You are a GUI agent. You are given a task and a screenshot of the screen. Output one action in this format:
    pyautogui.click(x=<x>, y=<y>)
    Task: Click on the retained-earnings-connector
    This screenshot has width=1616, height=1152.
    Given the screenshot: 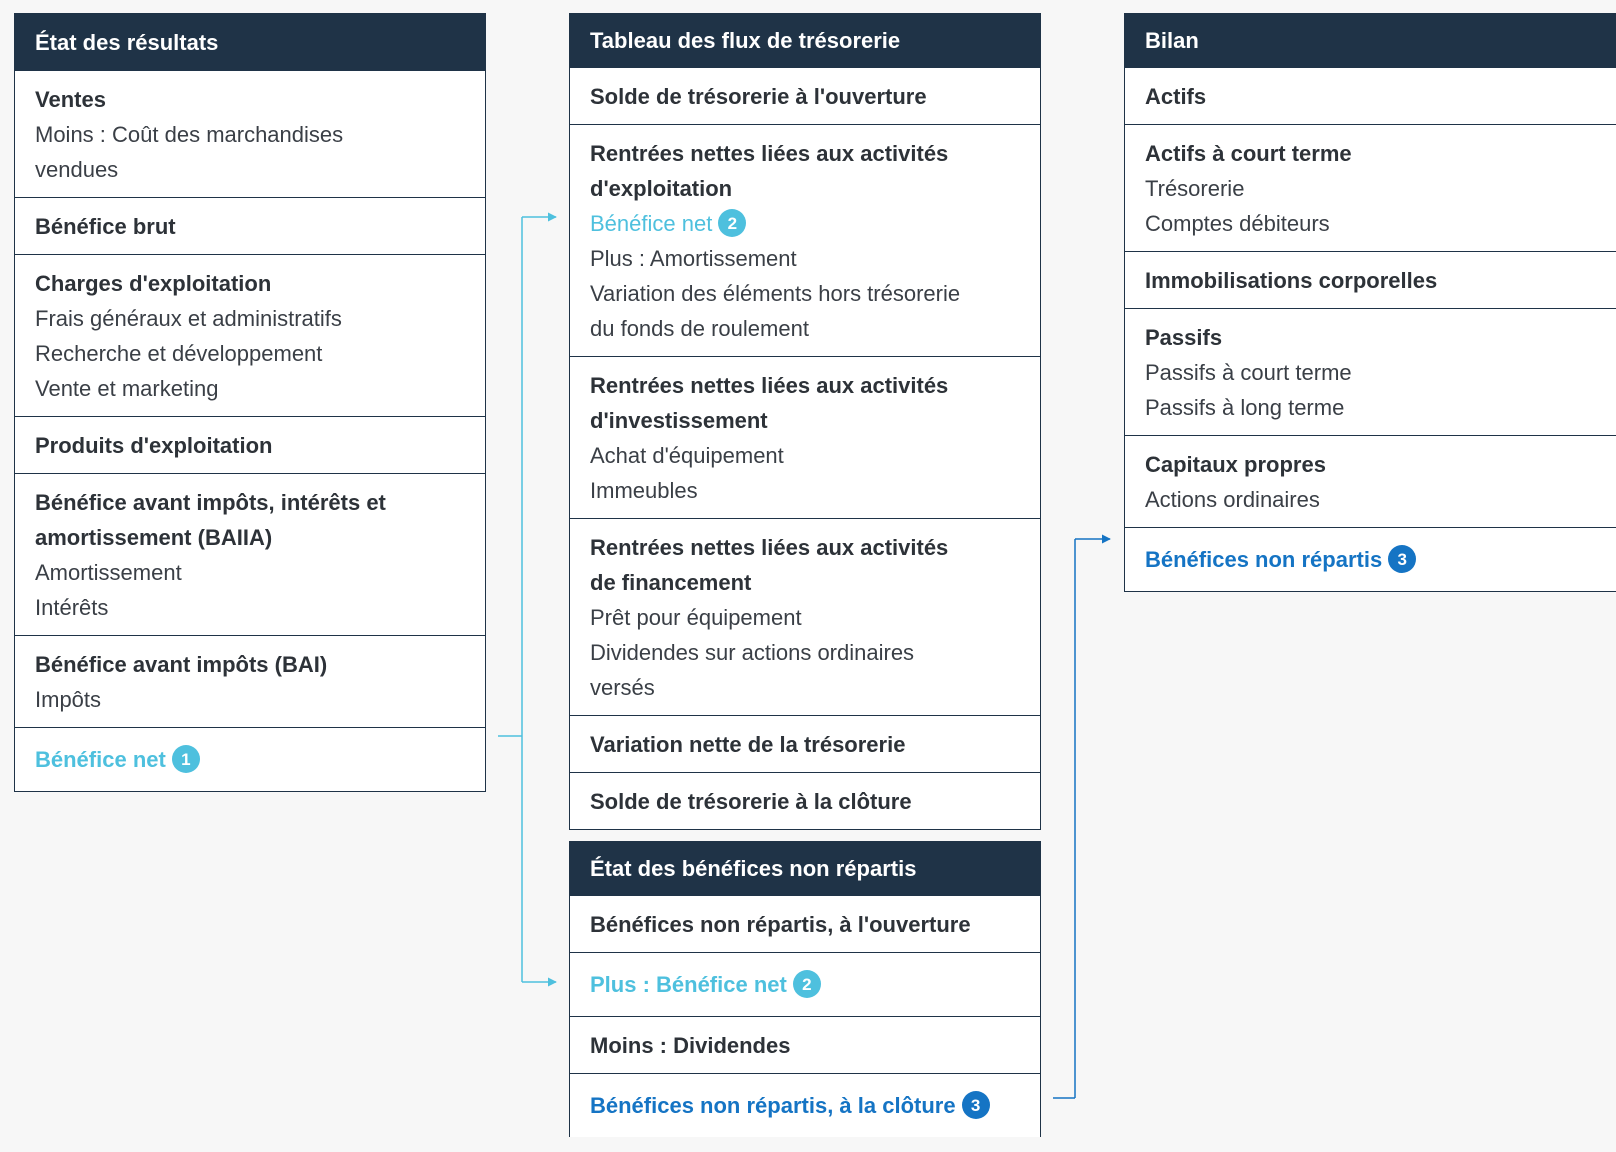 What is the action you would take?
    pyautogui.click(x=1082, y=816)
    